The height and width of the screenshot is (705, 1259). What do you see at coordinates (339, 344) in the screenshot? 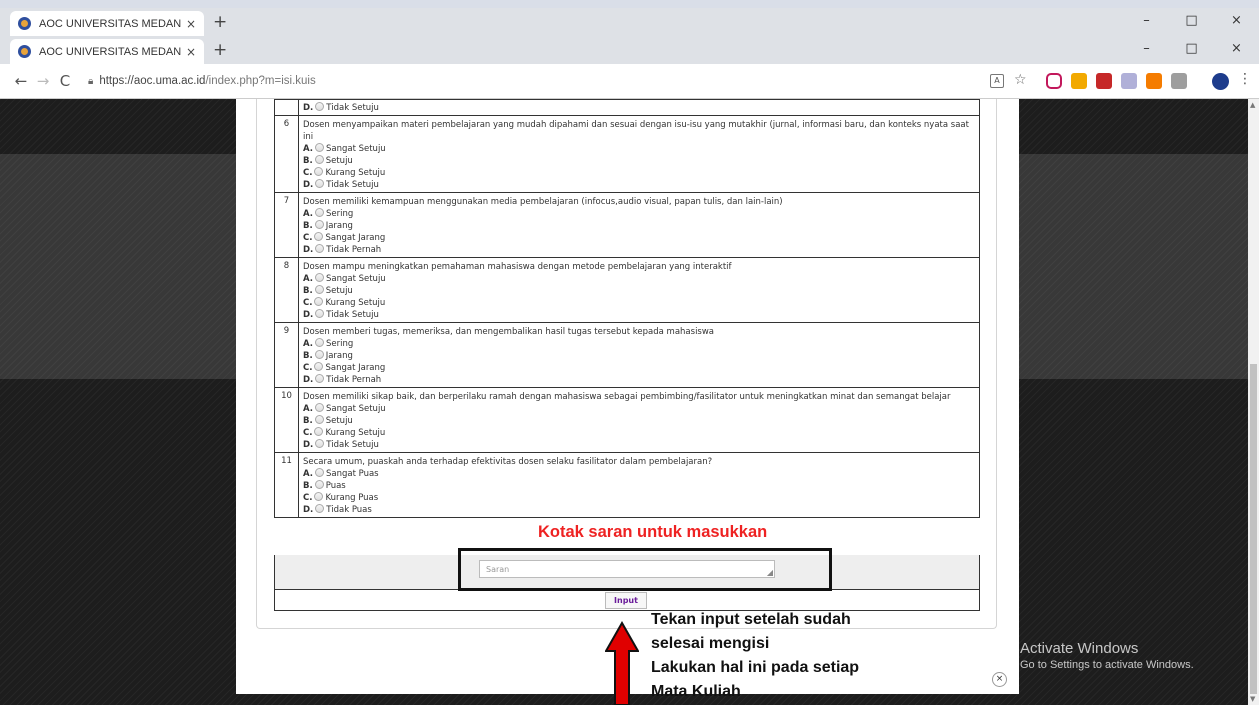
I see `option-label: Sering` at bounding box center [339, 344].